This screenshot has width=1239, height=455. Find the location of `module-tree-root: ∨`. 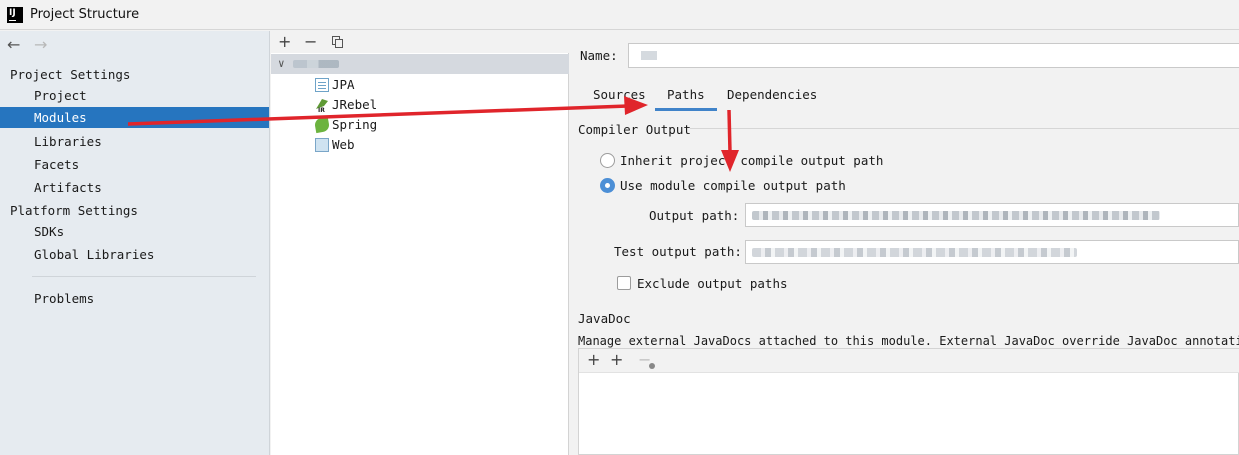

module-tree-root: ∨ is located at coordinates (420, 64).